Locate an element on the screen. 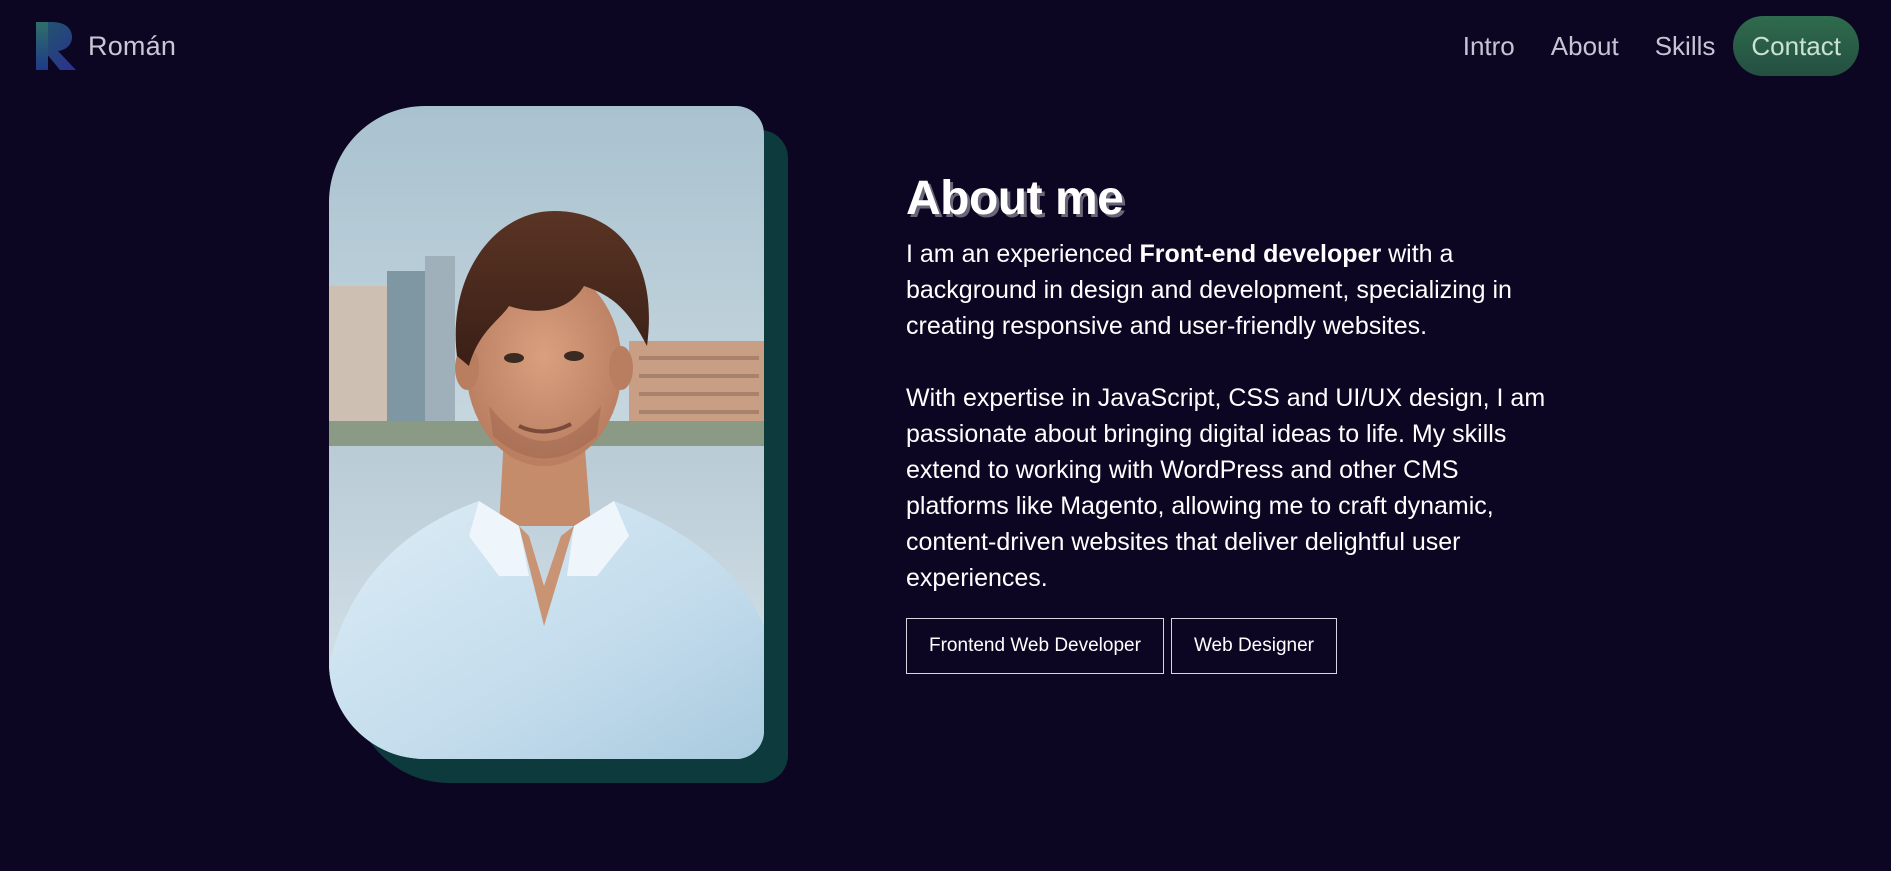  about-title: About me is located at coordinates (1015, 198).